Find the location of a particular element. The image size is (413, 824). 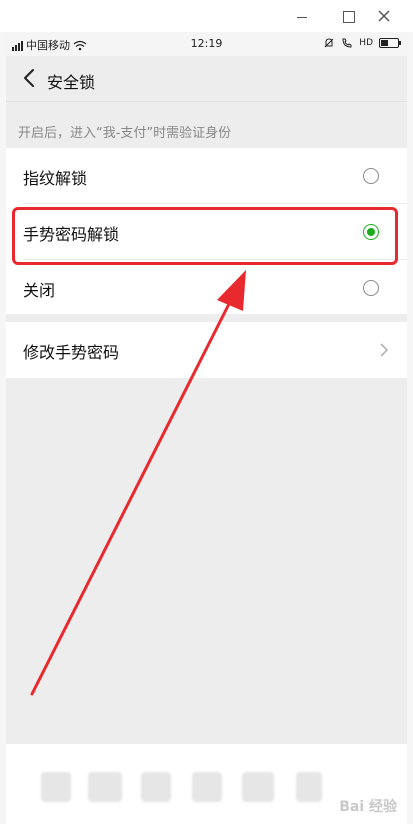

chevron-right-icon is located at coordinates (384, 350).